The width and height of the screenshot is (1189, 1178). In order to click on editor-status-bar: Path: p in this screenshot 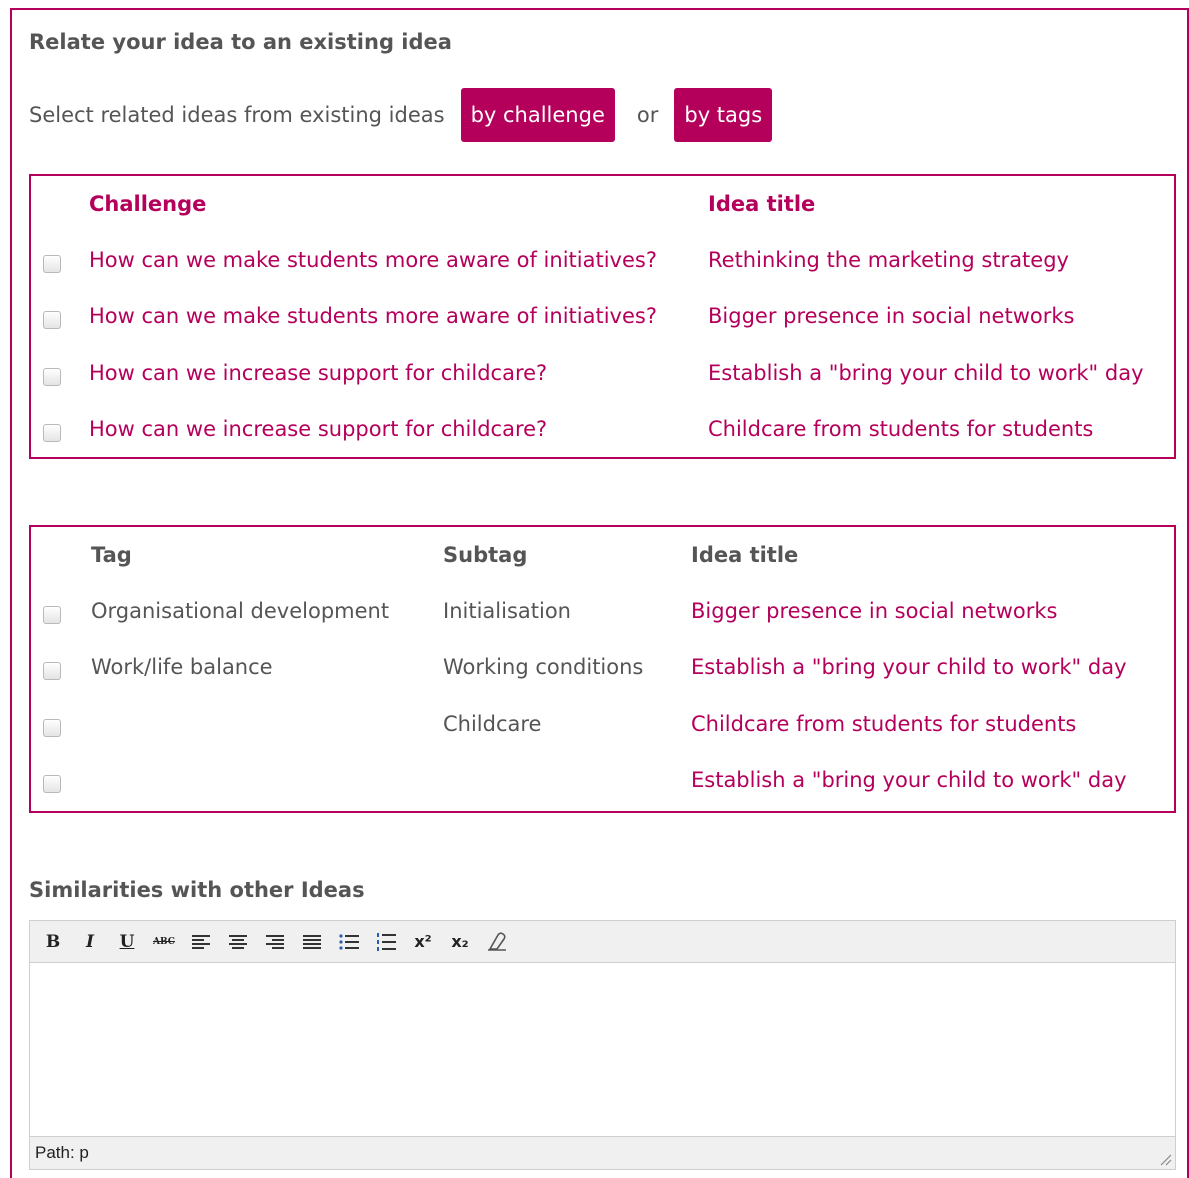, I will do `click(602, 1152)`.